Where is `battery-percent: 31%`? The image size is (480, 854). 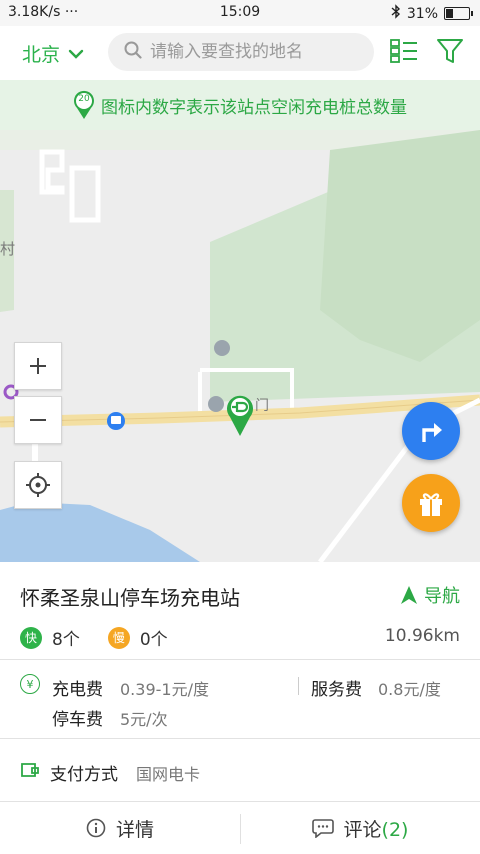 battery-percent: 31% is located at coordinates (422, 13).